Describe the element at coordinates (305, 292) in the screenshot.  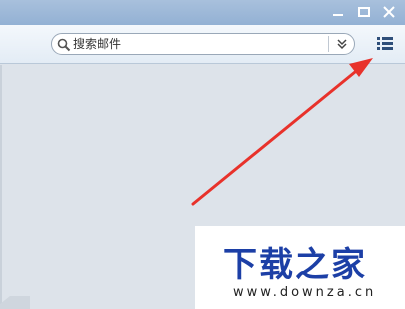
I see `watermark-url: www.downza.cn` at that location.